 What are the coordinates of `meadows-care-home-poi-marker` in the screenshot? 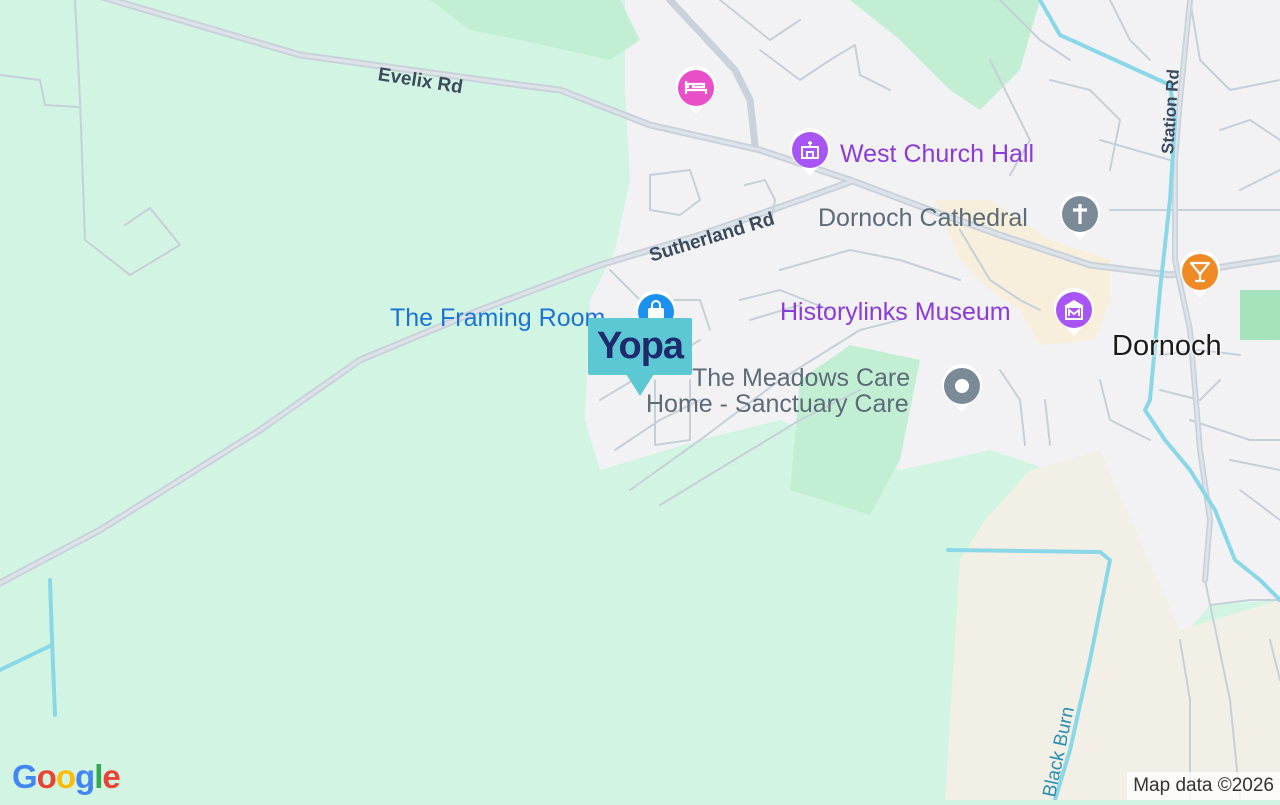 It's located at (962, 389).